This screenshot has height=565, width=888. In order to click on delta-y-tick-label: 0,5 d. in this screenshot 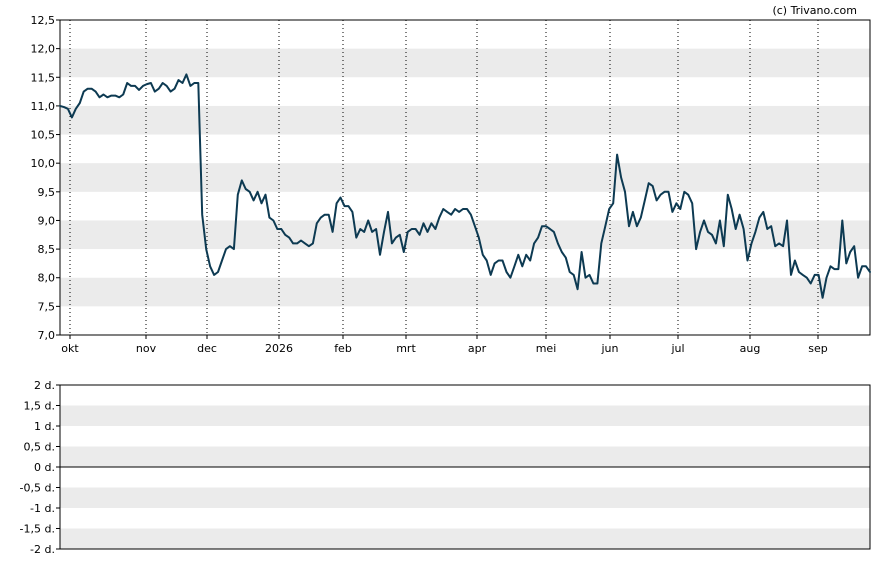, I will do `click(39, 447)`.